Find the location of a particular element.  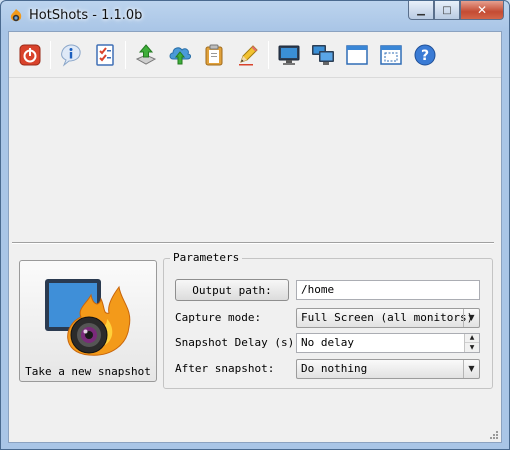

window-title: HotShots - 1.1.0b is located at coordinates (86, 15).